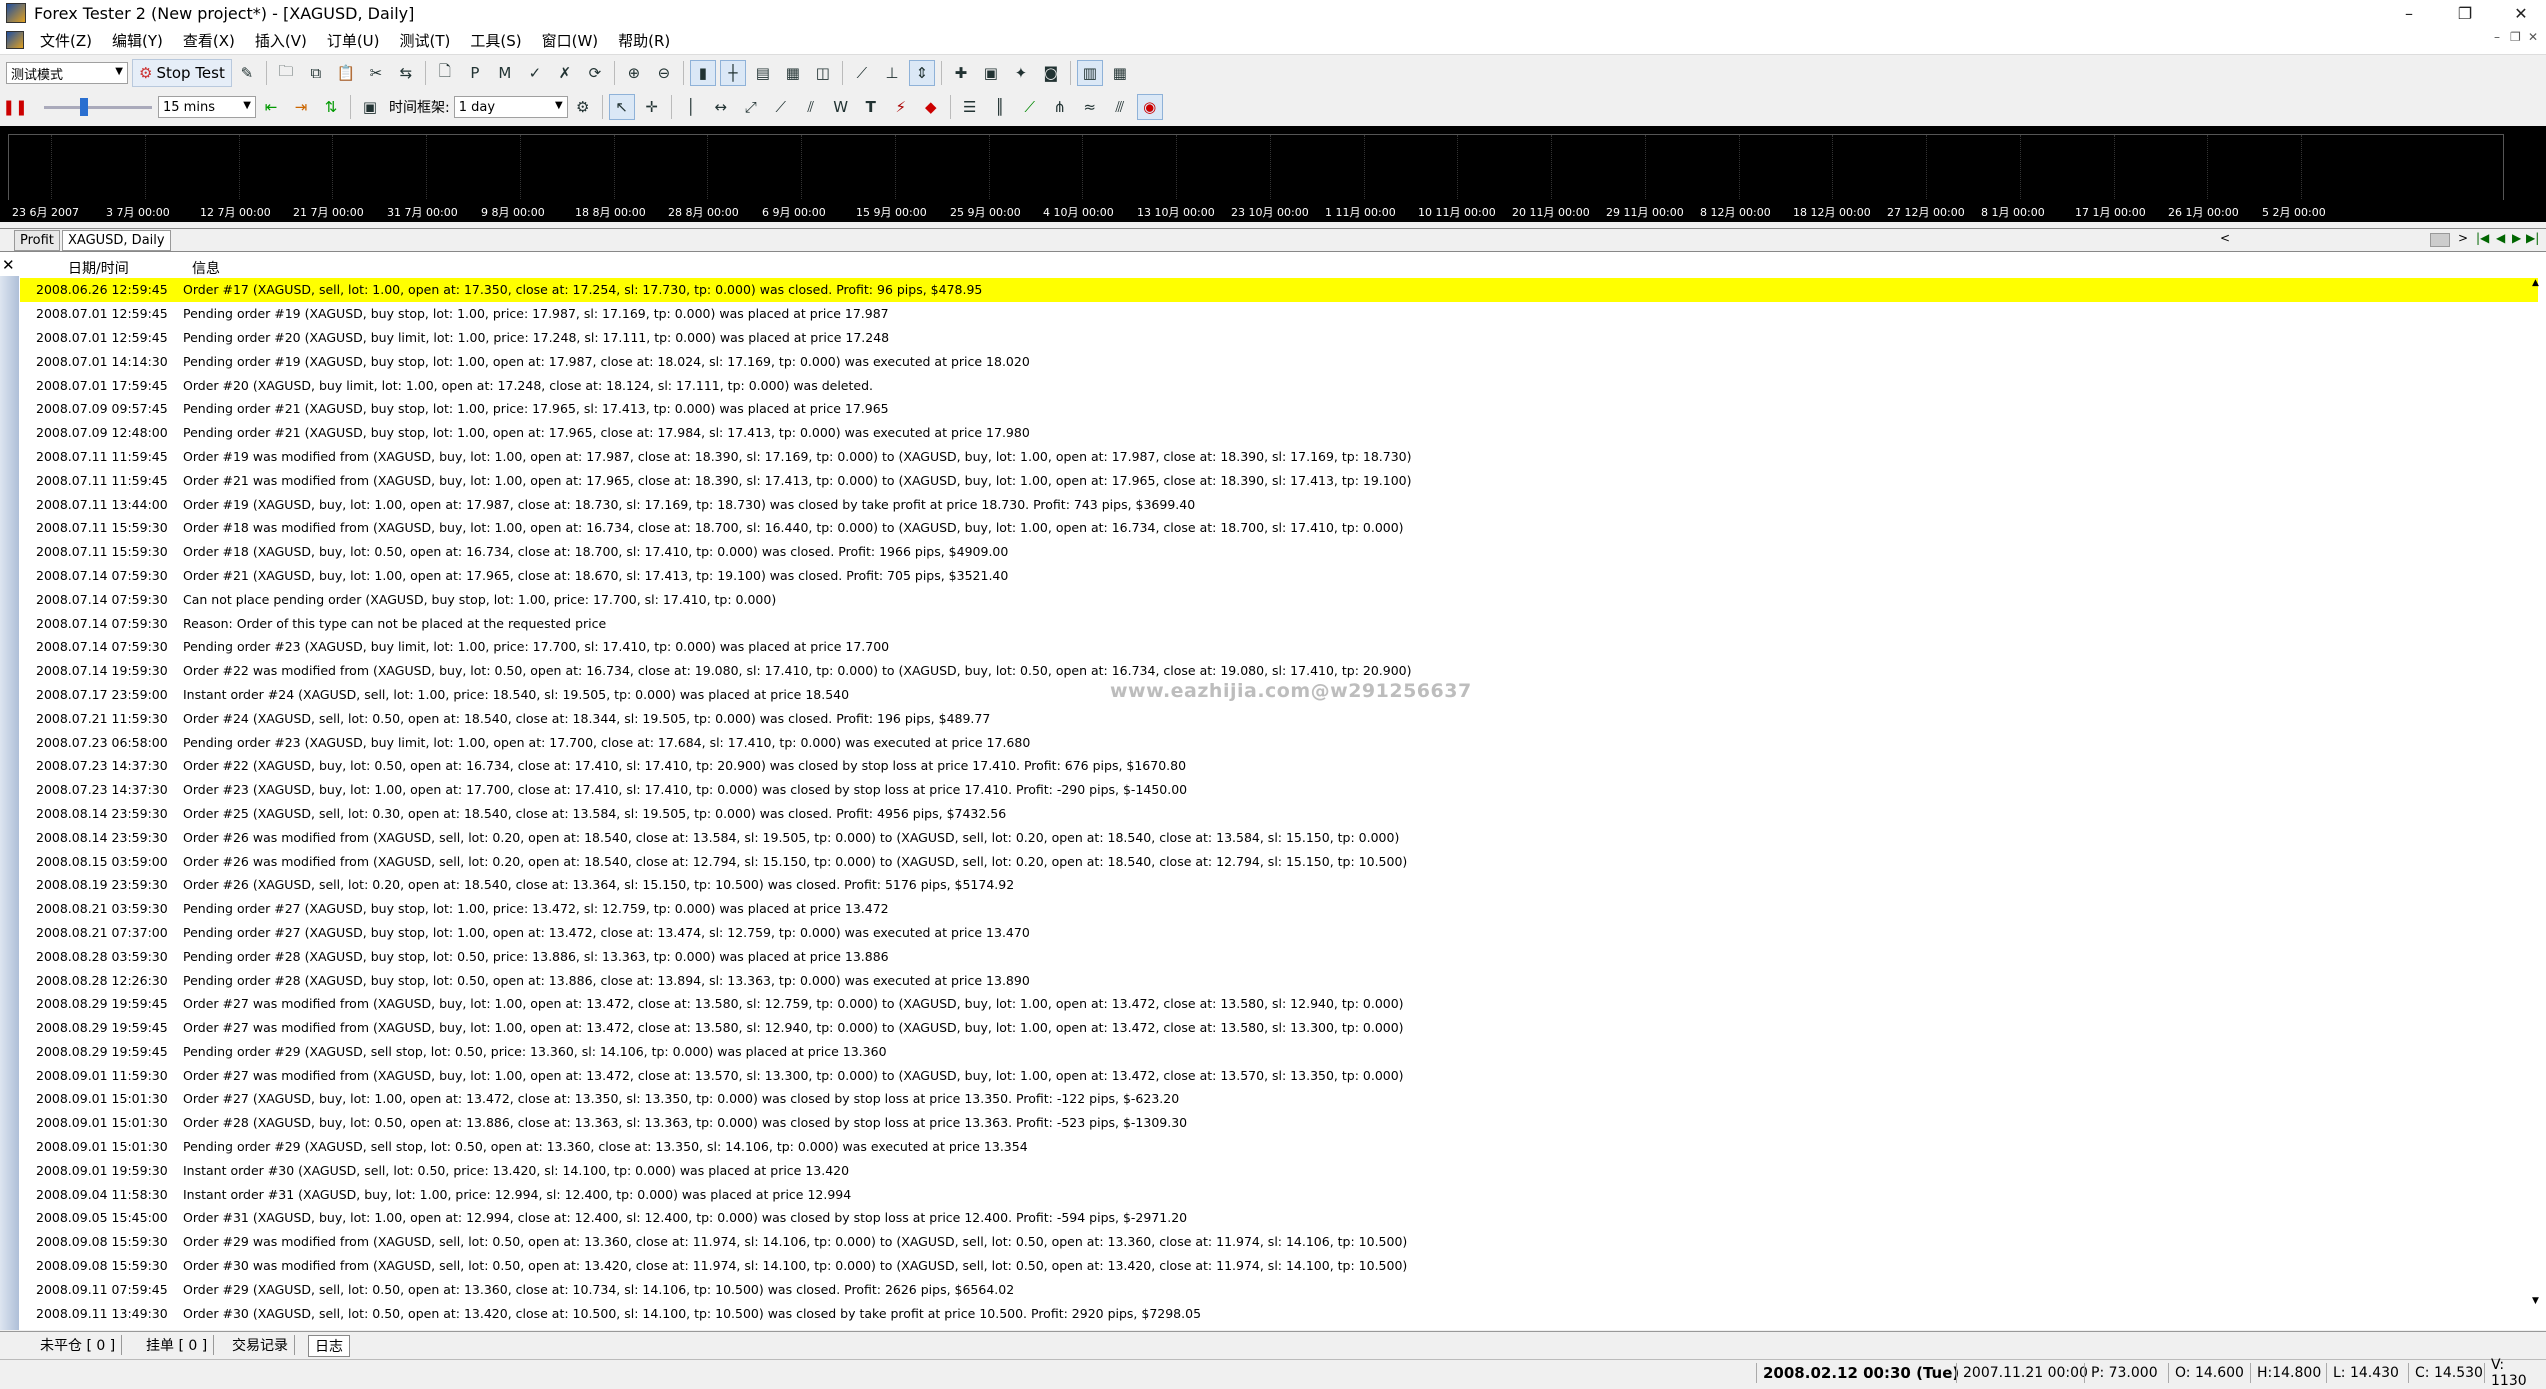 The height and width of the screenshot is (1389, 2546). What do you see at coordinates (862, 73) in the screenshot?
I see `chart-up-icon: ⟋` at bounding box center [862, 73].